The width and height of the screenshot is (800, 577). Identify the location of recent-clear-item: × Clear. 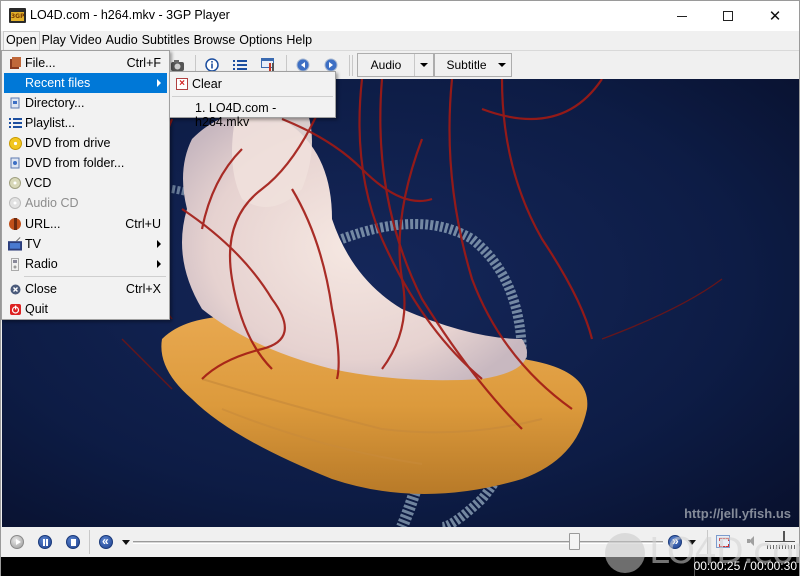
(252, 84).